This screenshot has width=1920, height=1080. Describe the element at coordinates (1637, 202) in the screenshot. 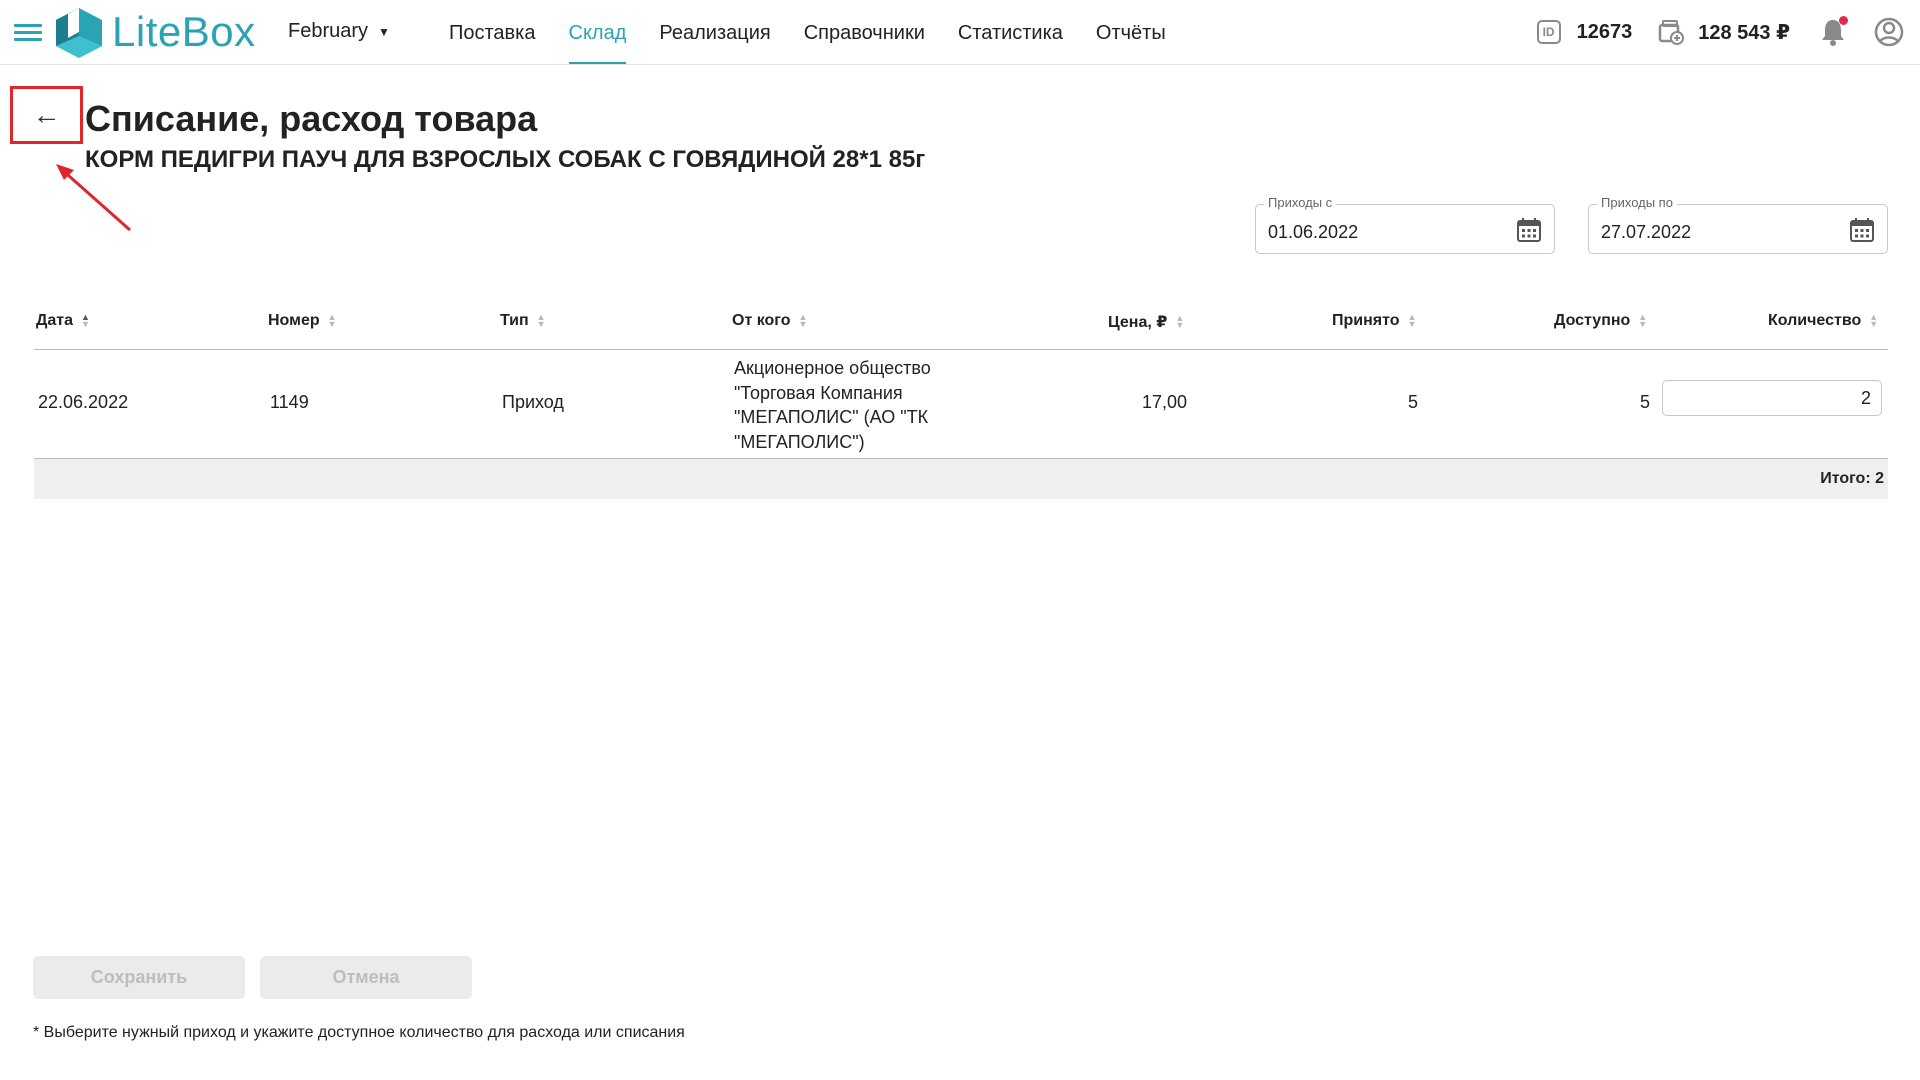

I see `date-to-label: Приходы по` at that location.